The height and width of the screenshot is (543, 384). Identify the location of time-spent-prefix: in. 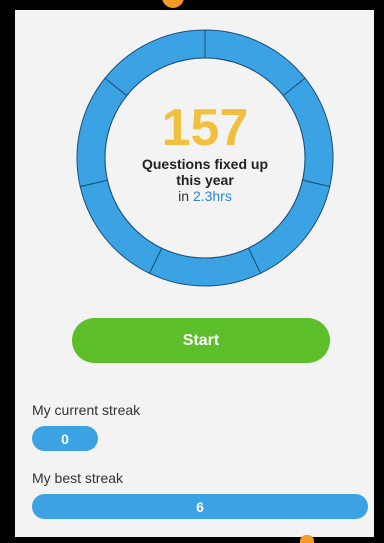
(184, 196).